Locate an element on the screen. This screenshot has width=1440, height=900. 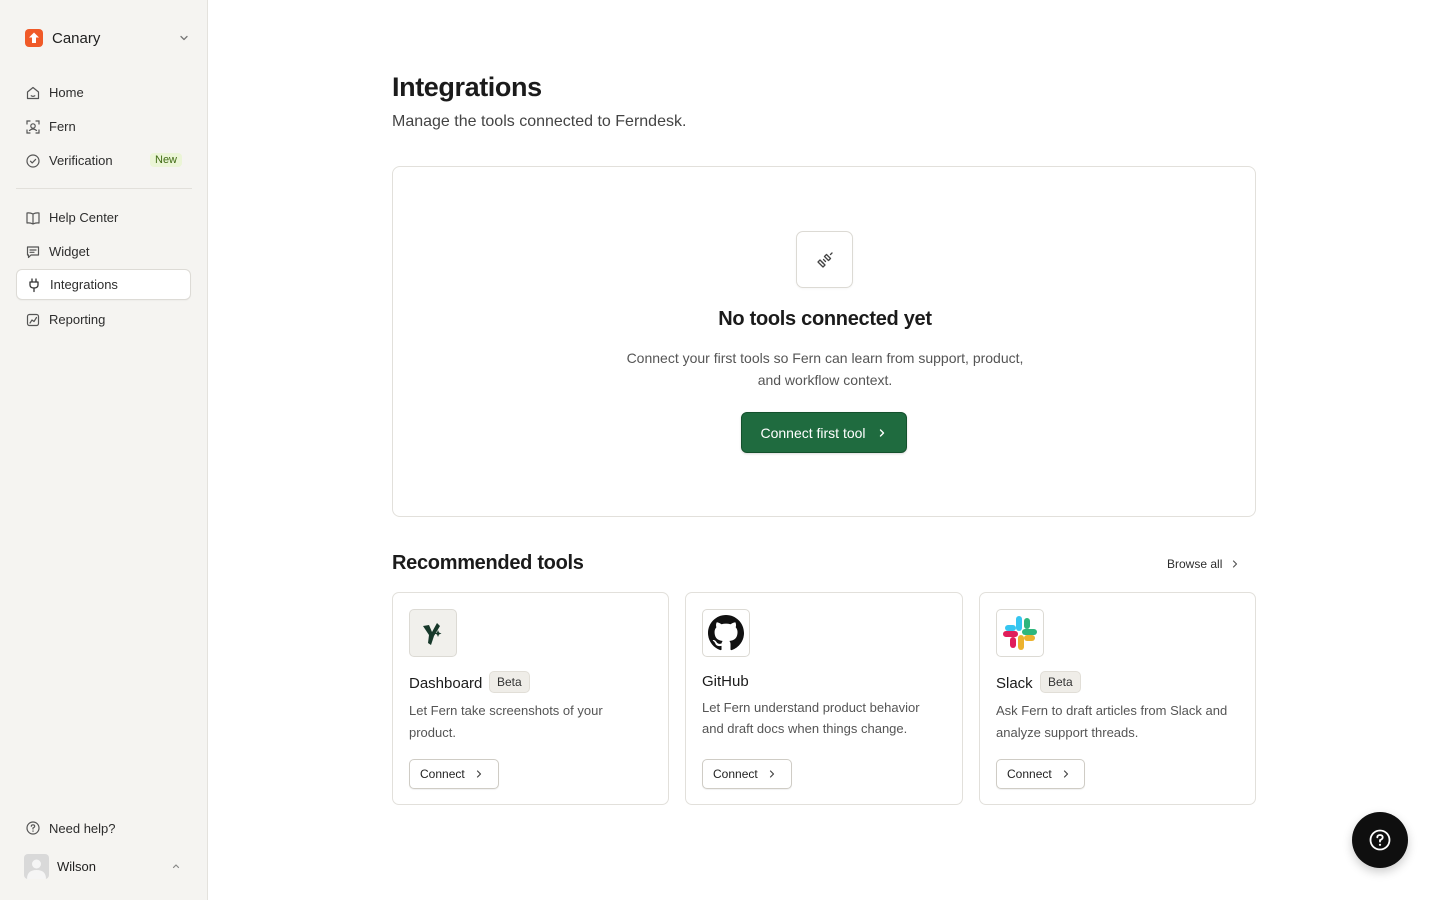
plug-icon is located at coordinates (34, 284).